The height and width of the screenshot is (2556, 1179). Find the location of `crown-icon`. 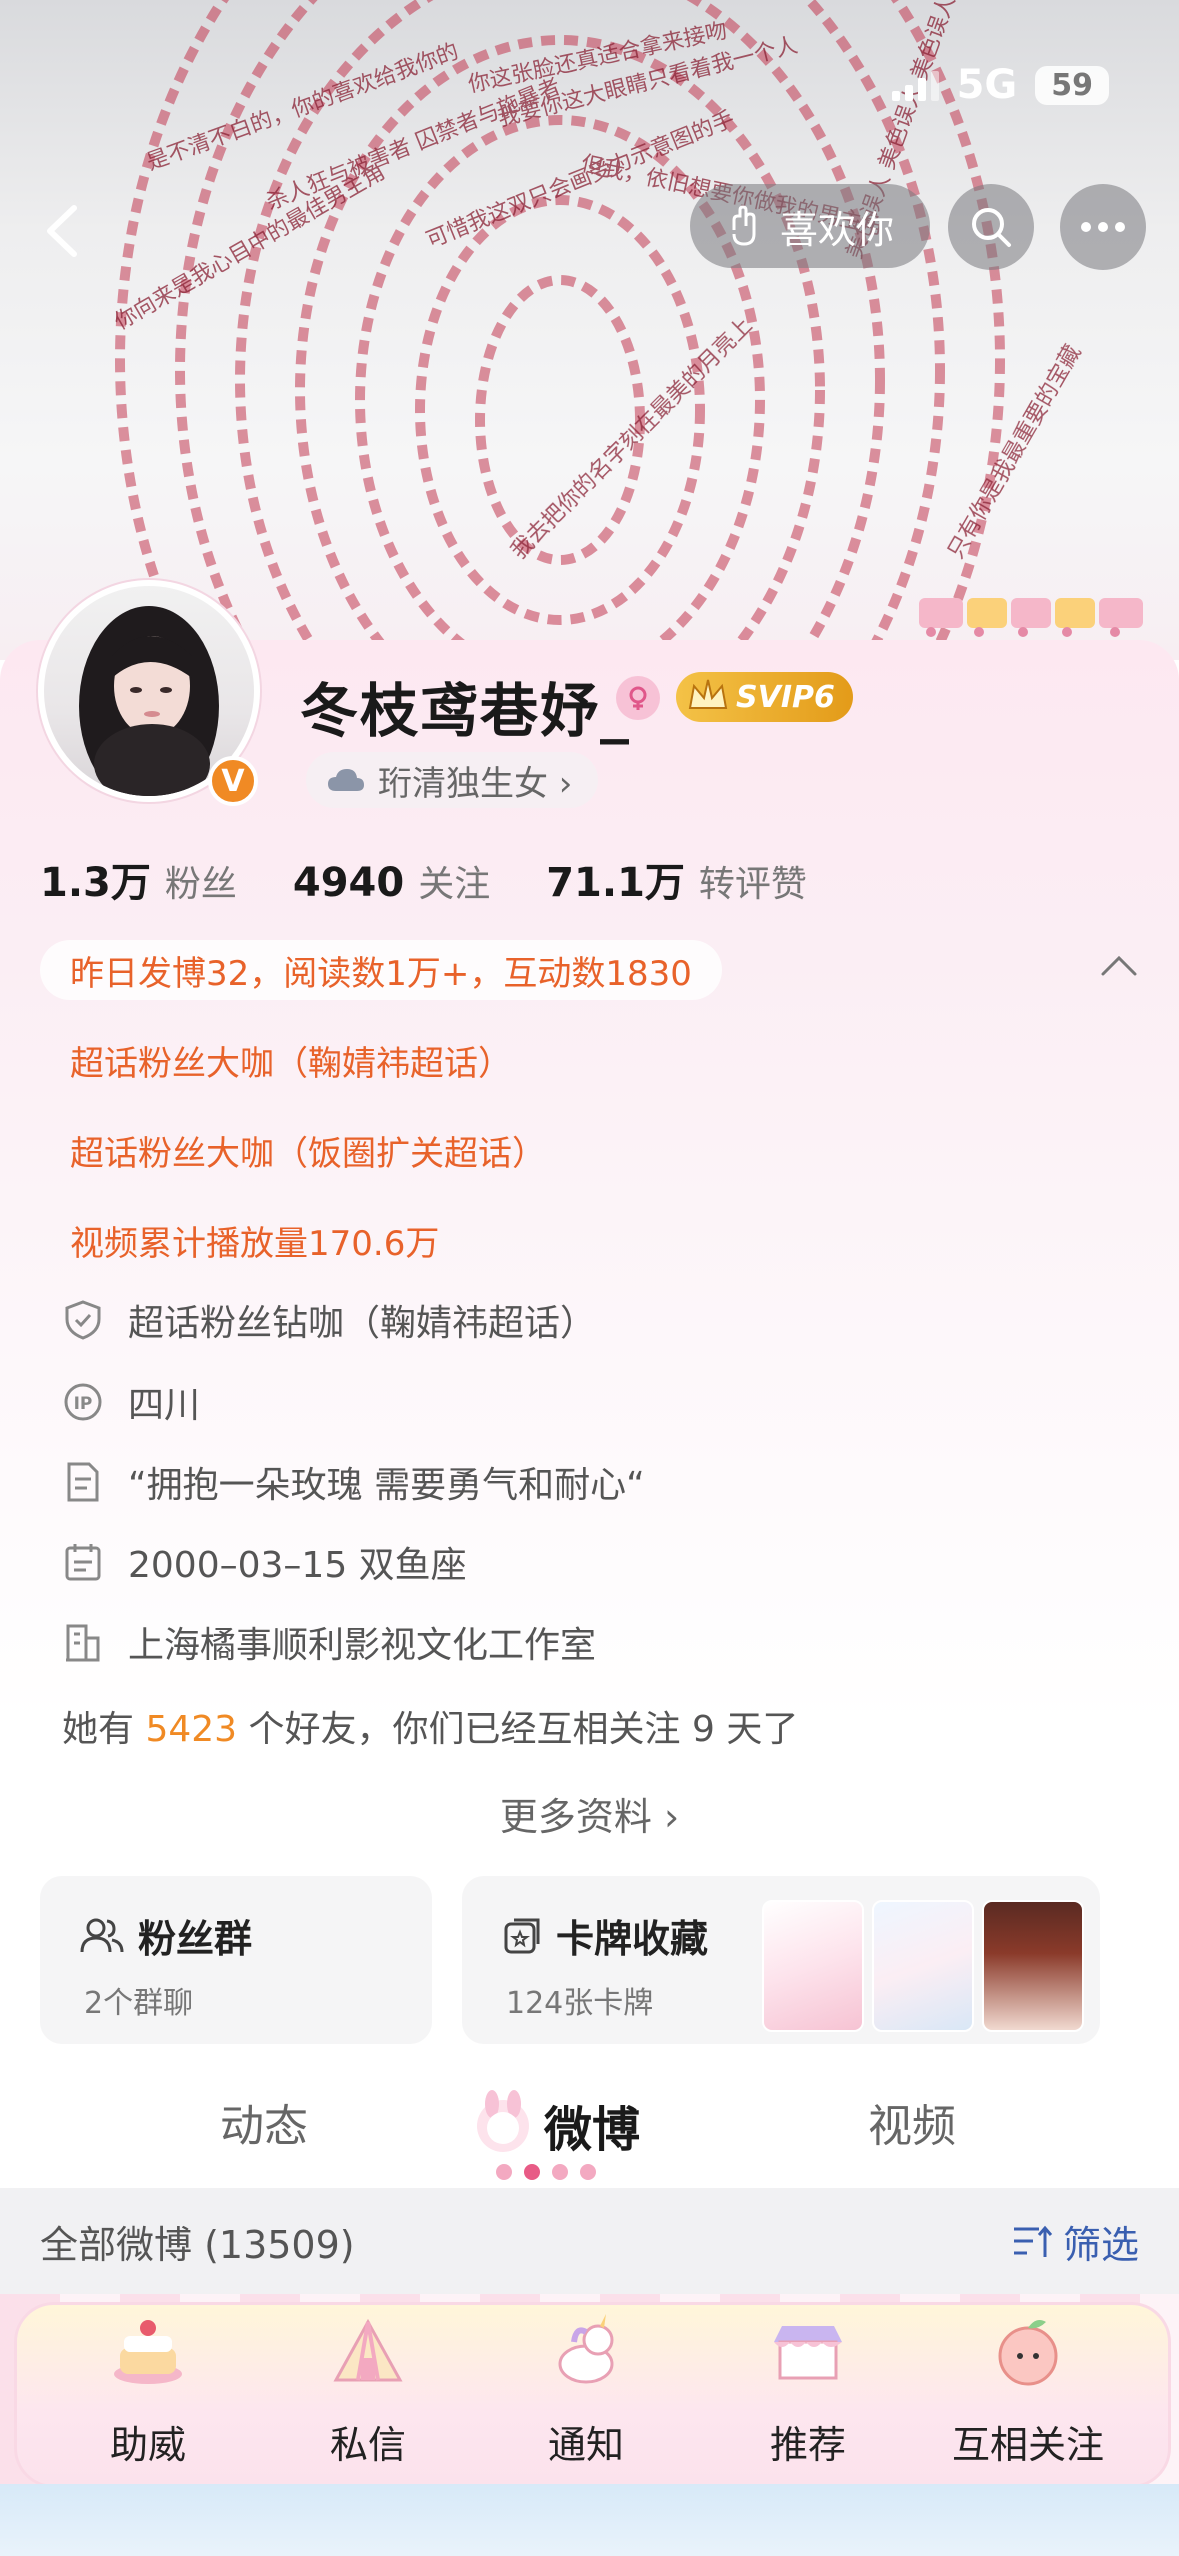

crown-icon is located at coordinates (708, 694).